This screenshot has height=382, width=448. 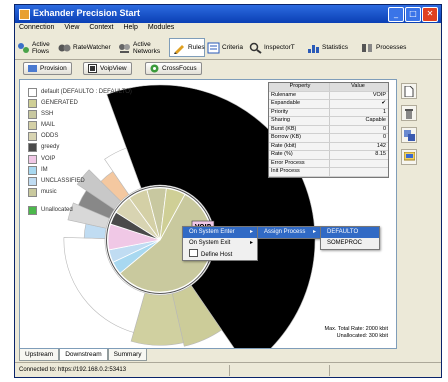 What do you see at coordinates (47, 68) in the screenshot?
I see `provision-button: Provision` at bounding box center [47, 68].